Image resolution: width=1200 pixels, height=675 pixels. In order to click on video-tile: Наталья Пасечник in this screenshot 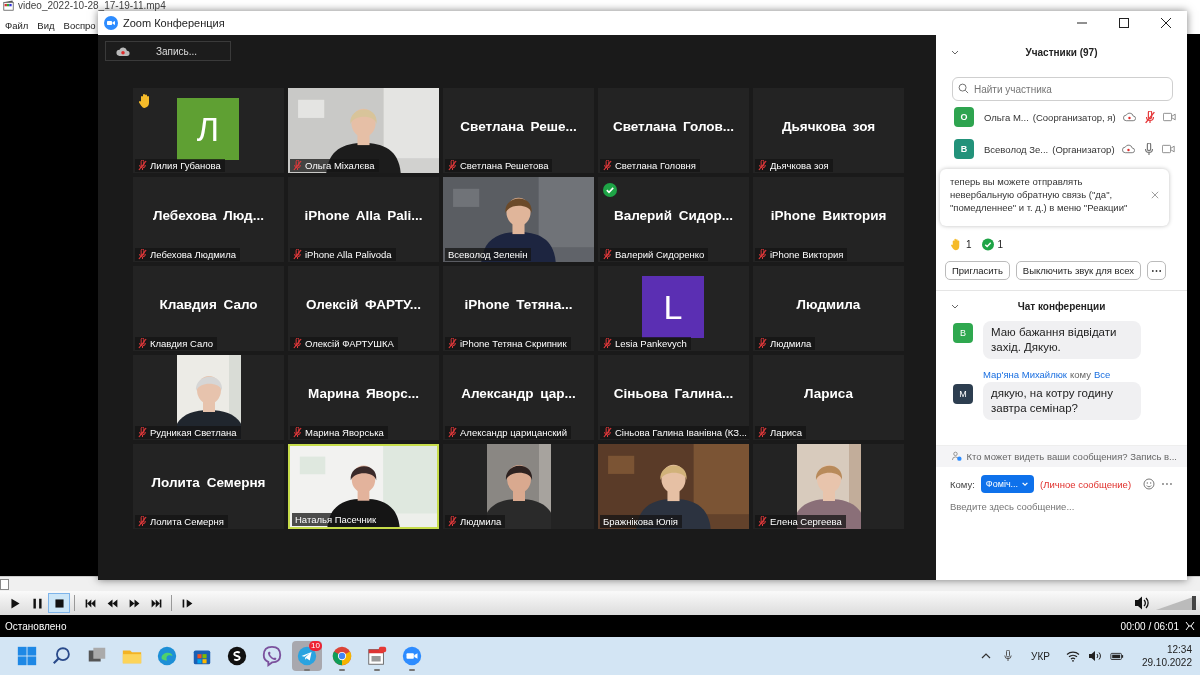, I will do `click(363, 486)`.